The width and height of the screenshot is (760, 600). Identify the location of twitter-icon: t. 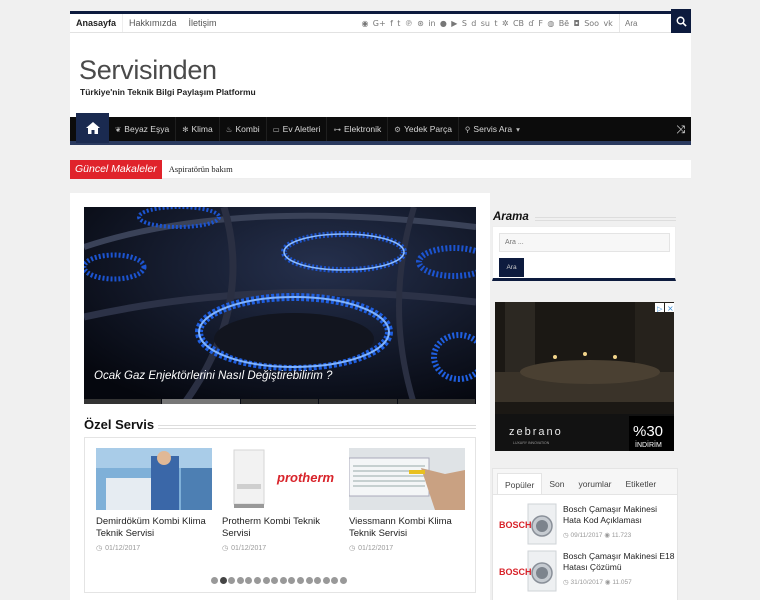
(398, 23).